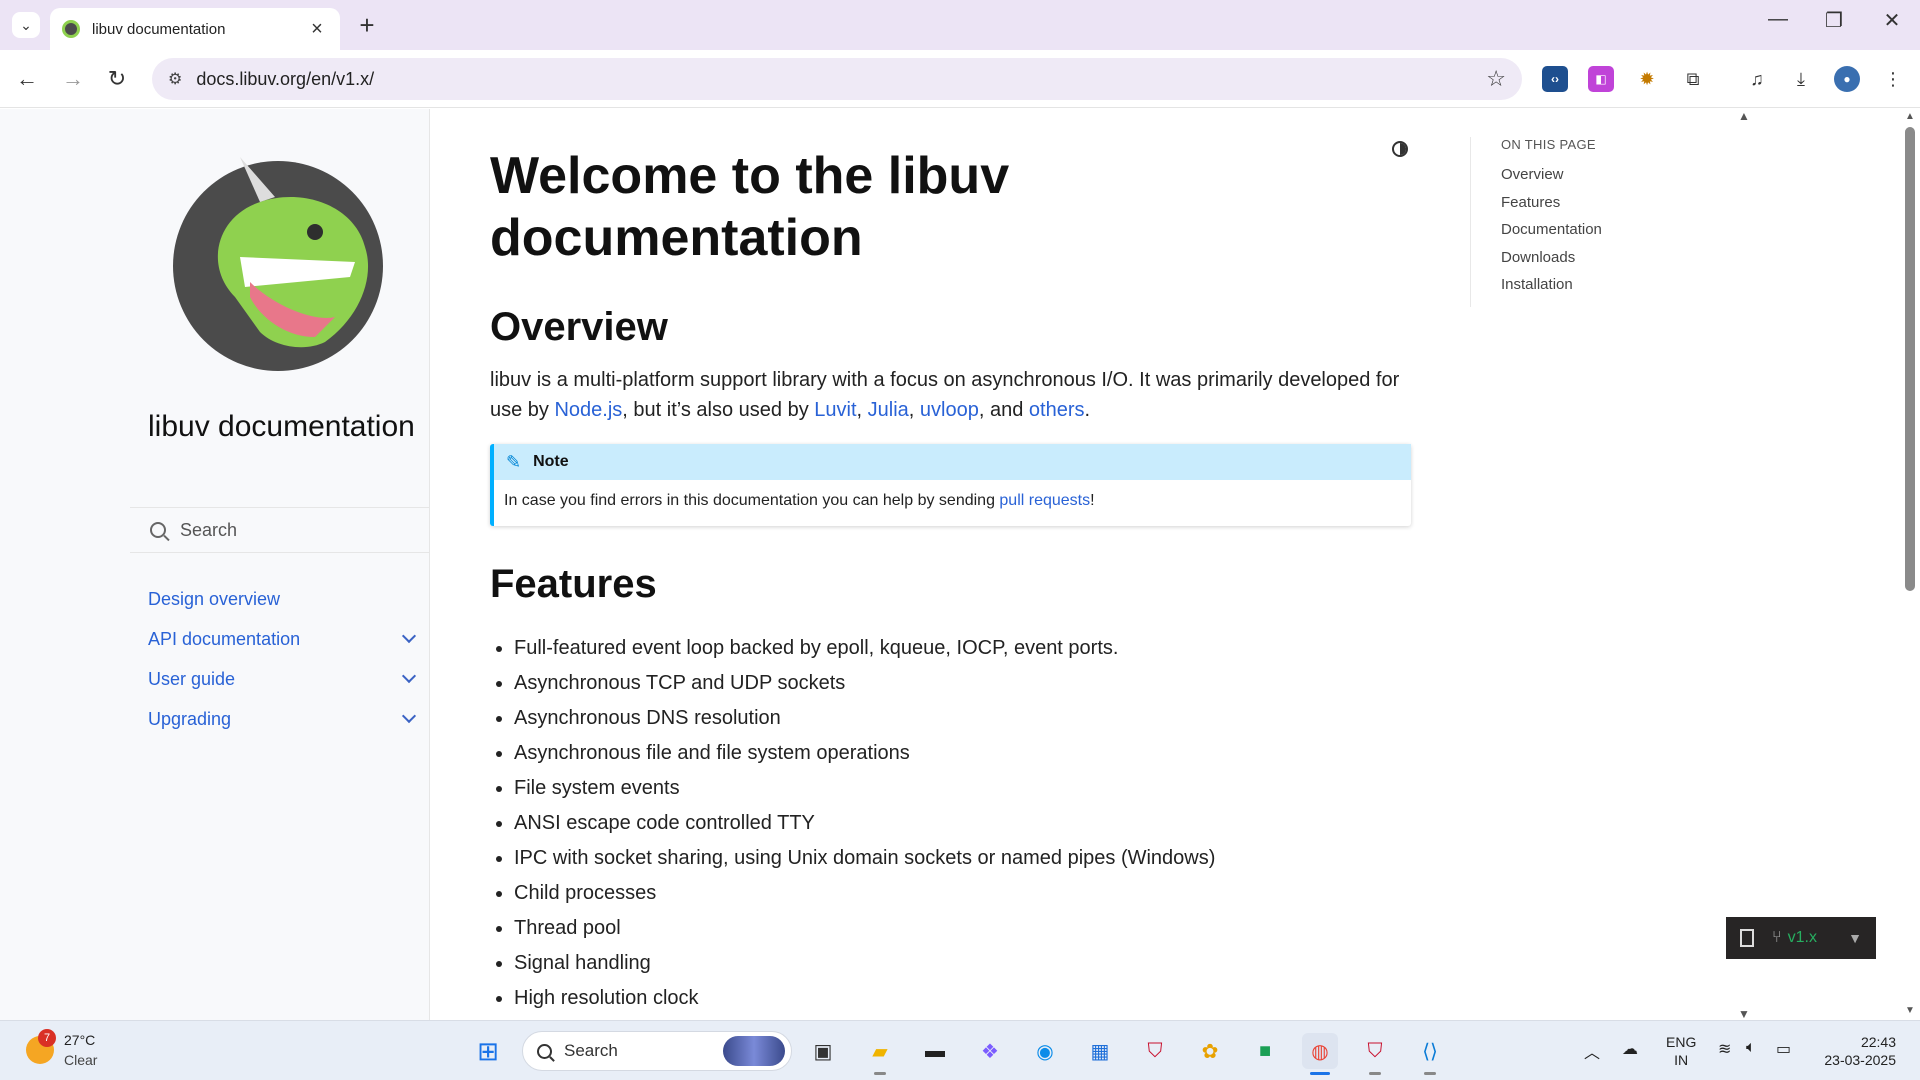  Describe the element at coordinates (317, 29) in the screenshot. I see `close-tab-icon: ×` at that location.